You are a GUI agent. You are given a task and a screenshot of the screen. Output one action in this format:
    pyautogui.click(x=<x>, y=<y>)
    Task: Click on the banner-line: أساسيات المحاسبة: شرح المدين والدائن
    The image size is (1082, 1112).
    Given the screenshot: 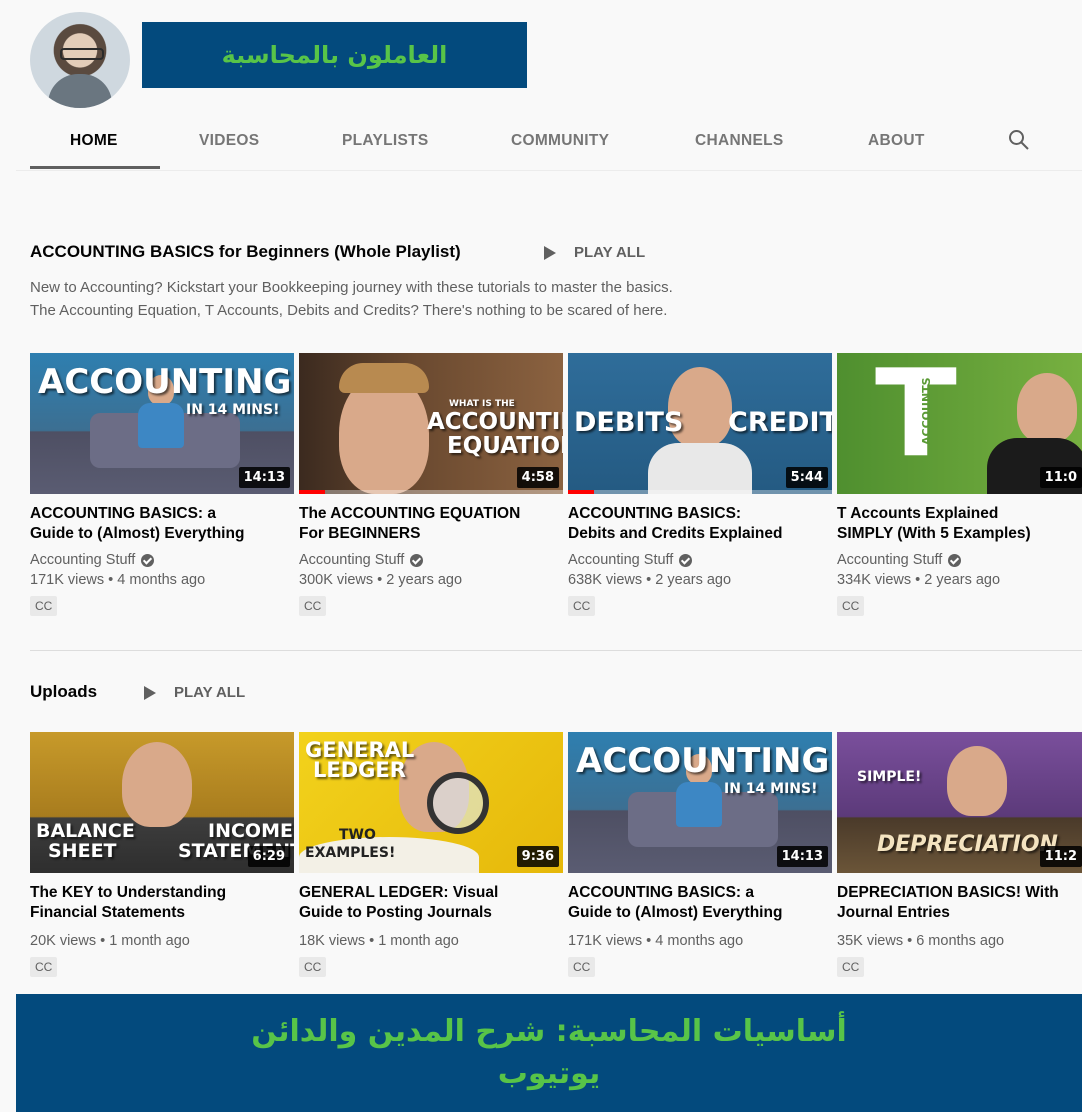 What is the action you would take?
    pyautogui.click(x=549, y=1031)
    